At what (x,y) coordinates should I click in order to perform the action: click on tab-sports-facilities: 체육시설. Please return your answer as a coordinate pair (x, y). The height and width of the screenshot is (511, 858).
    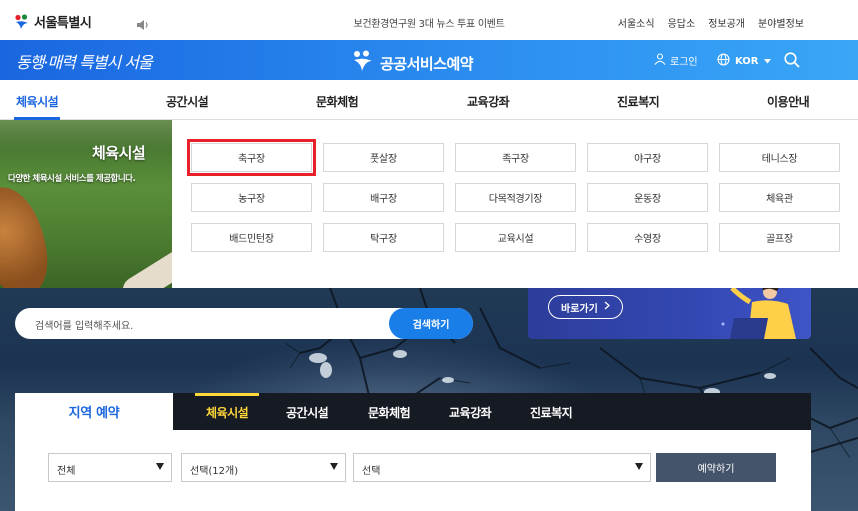
    Looking at the image, I should click on (227, 412).